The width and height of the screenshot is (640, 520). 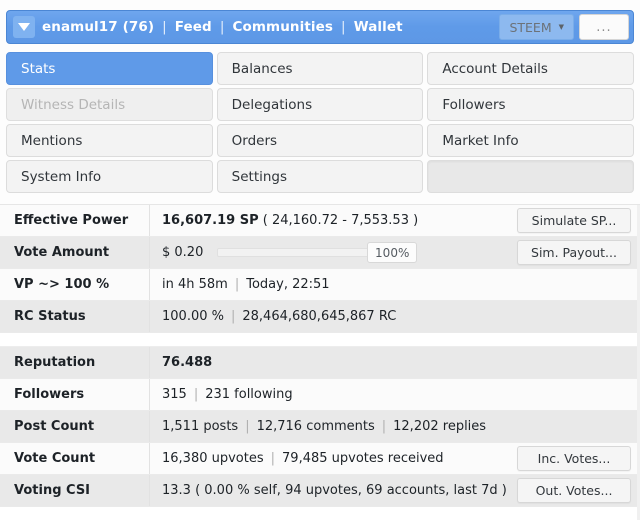 What do you see at coordinates (75, 316) in the screenshot?
I see `row-label-rc-status: RC Status` at bounding box center [75, 316].